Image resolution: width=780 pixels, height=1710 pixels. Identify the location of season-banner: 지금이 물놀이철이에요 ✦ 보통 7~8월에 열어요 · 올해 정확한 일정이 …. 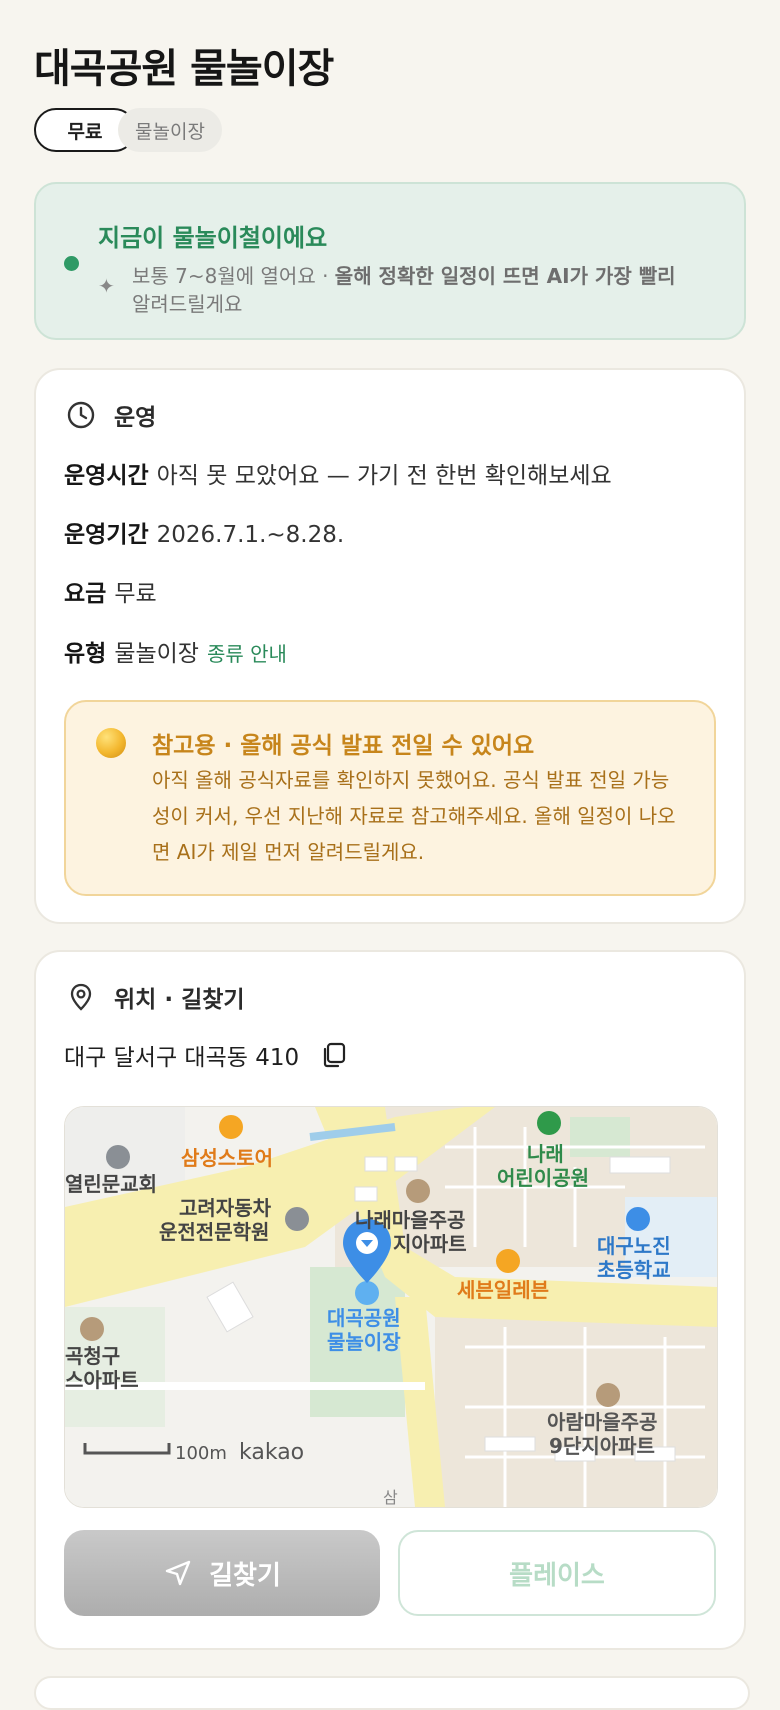
(390, 261).